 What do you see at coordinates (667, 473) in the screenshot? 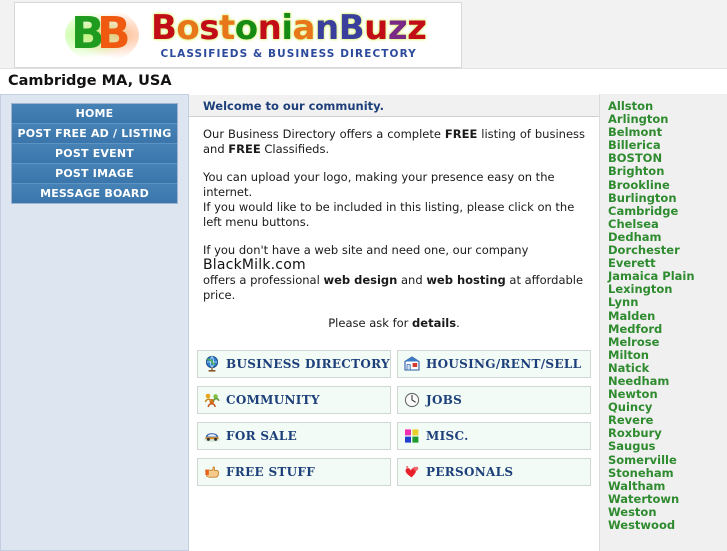
I see `city-link-stoneham: Stoneham` at bounding box center [667, 473].